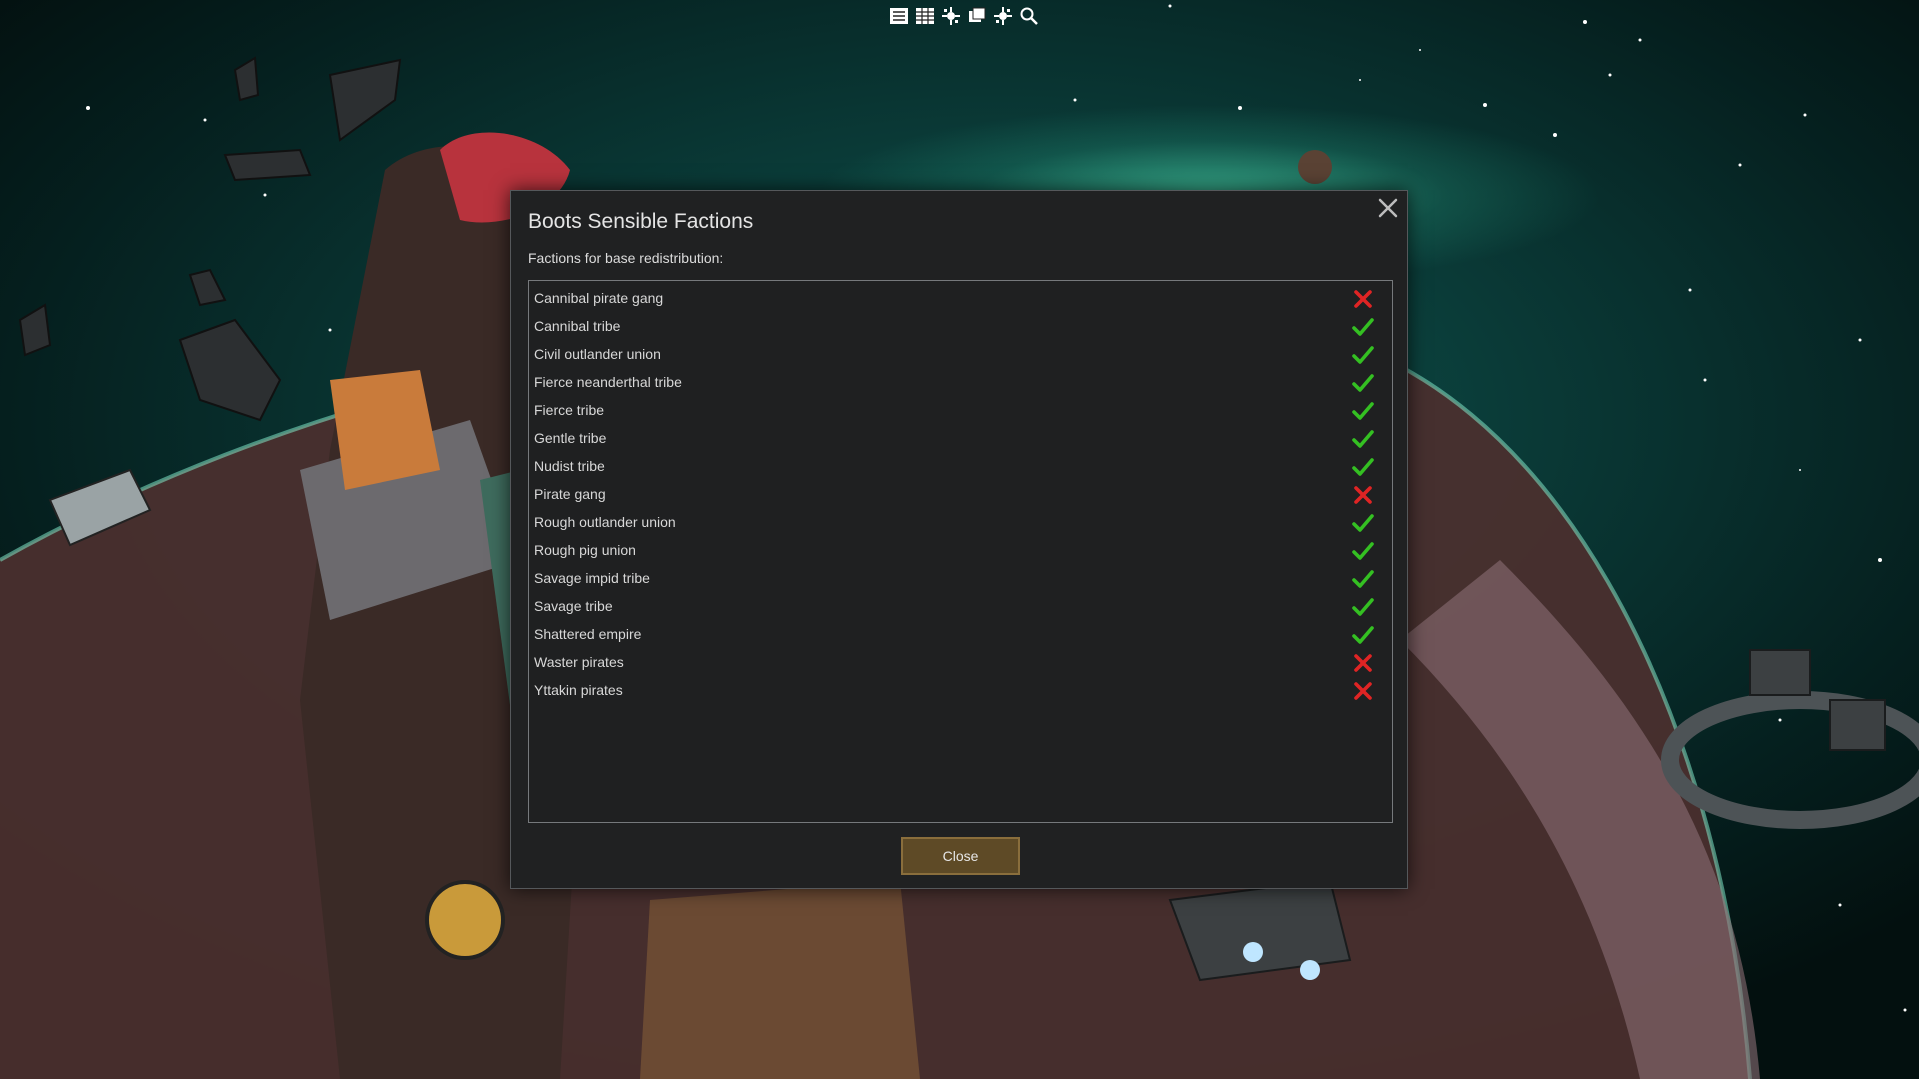 This screenshot has width=1919, height=1079. Describe the element at coordinates (960, 634) in the screenshot. I see `faction-row: Shattered empire` at that location.